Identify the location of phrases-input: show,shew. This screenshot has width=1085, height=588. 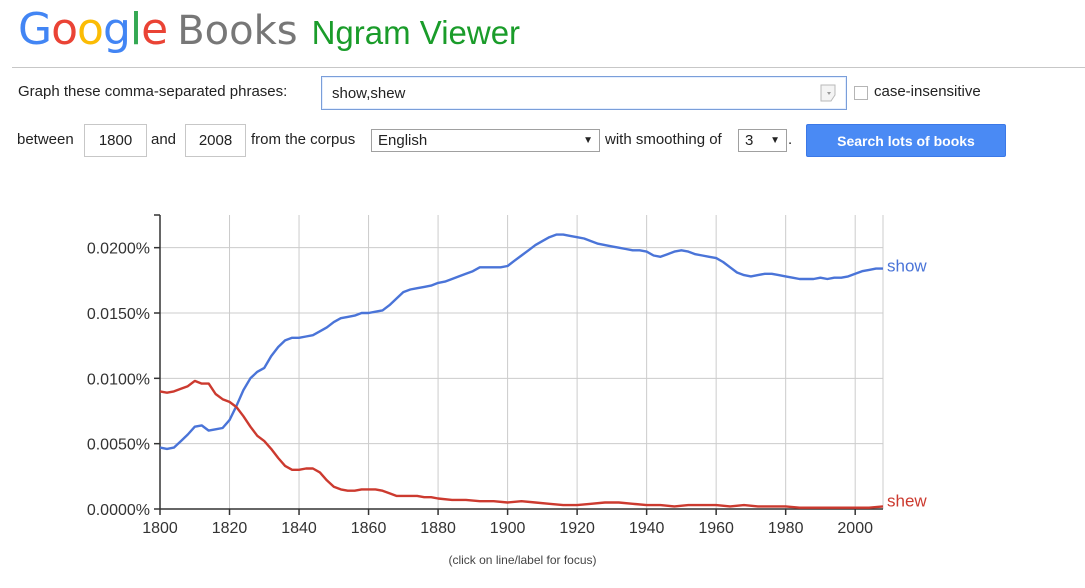
(584, 93).